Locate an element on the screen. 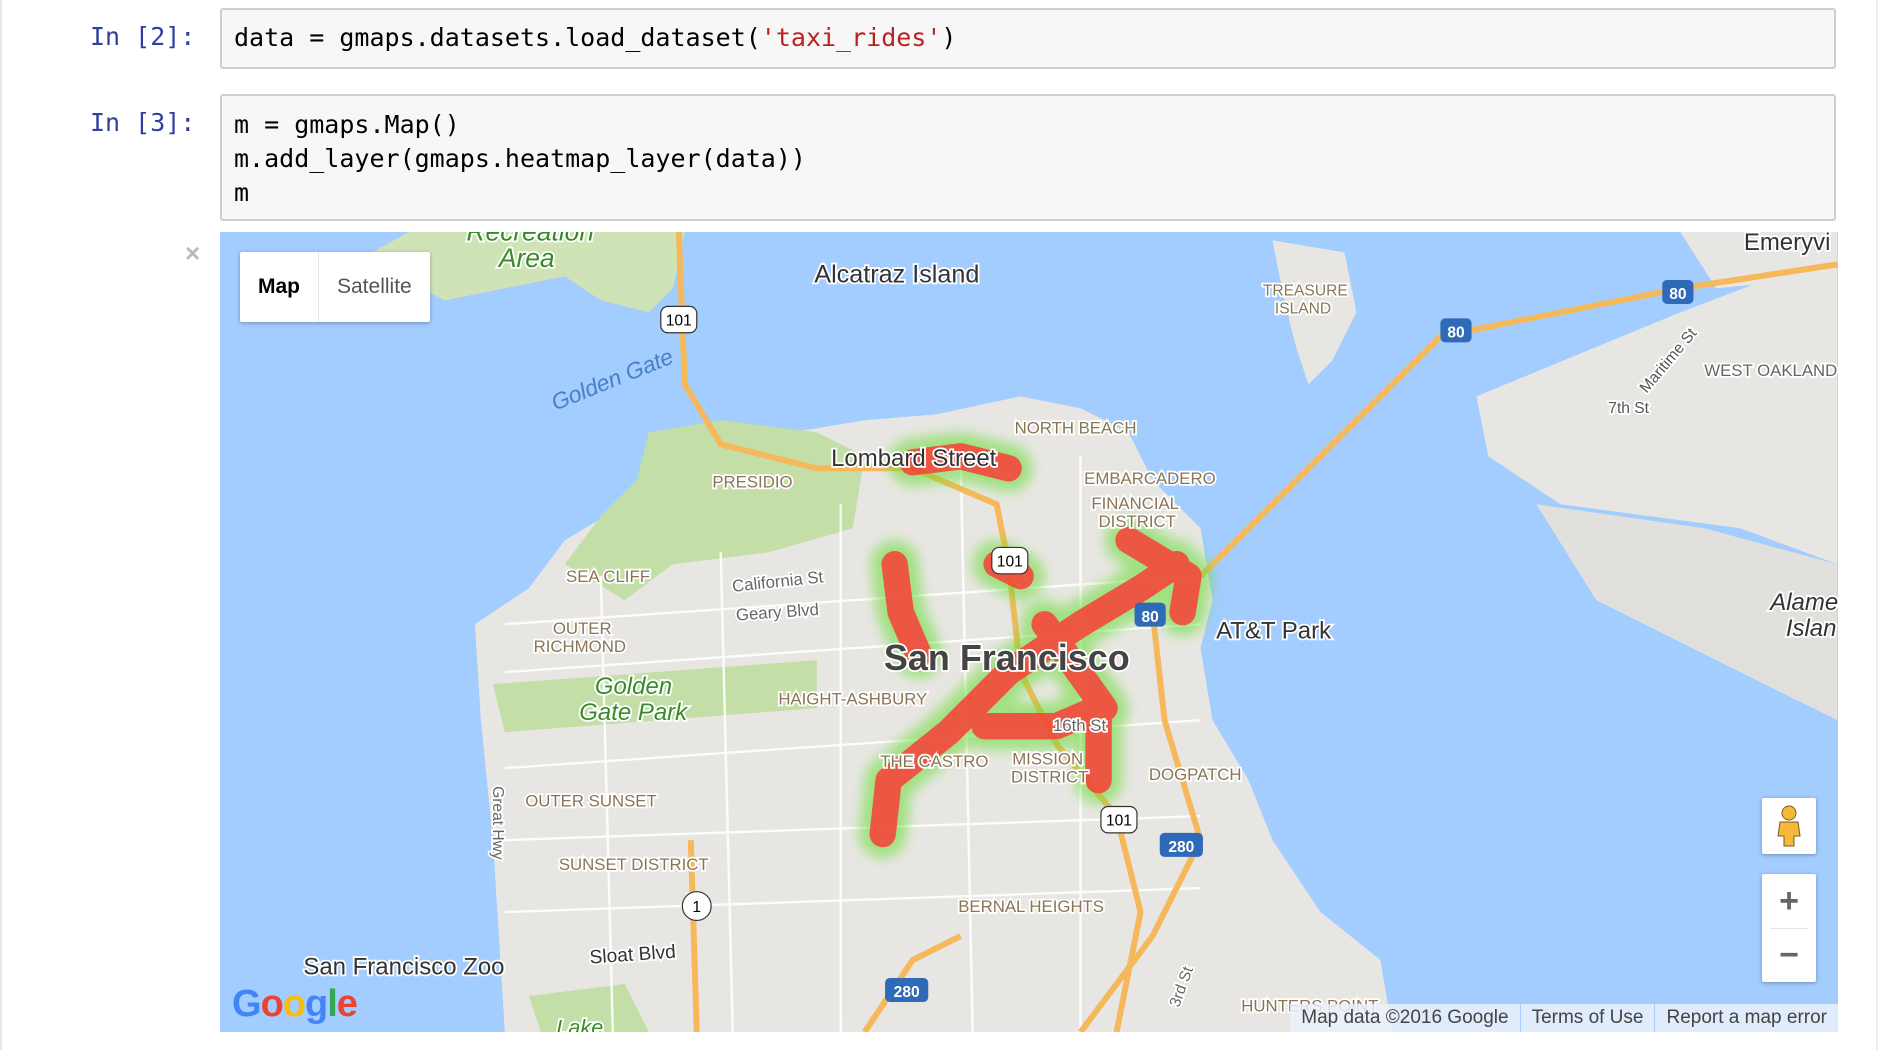 The width and height of the screenshot is (1882, 1050). zoom-control: + − is located at coordinates (1789, 928).